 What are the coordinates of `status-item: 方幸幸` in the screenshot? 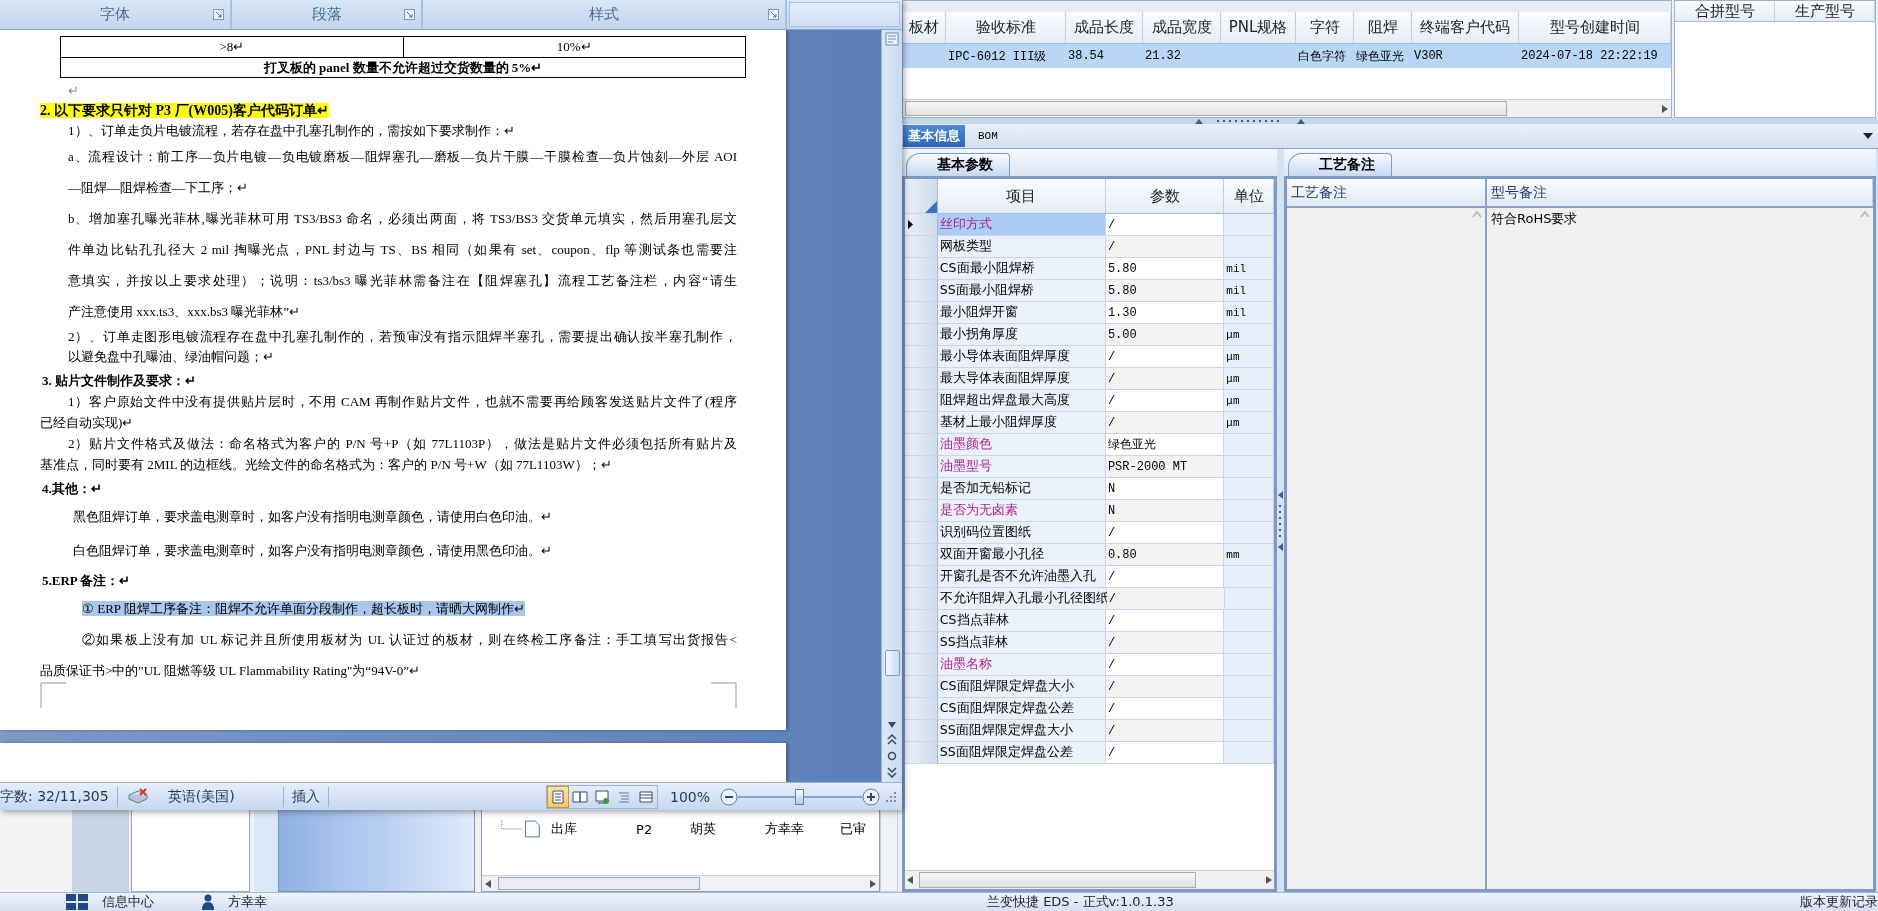 It's located at (247, 902).